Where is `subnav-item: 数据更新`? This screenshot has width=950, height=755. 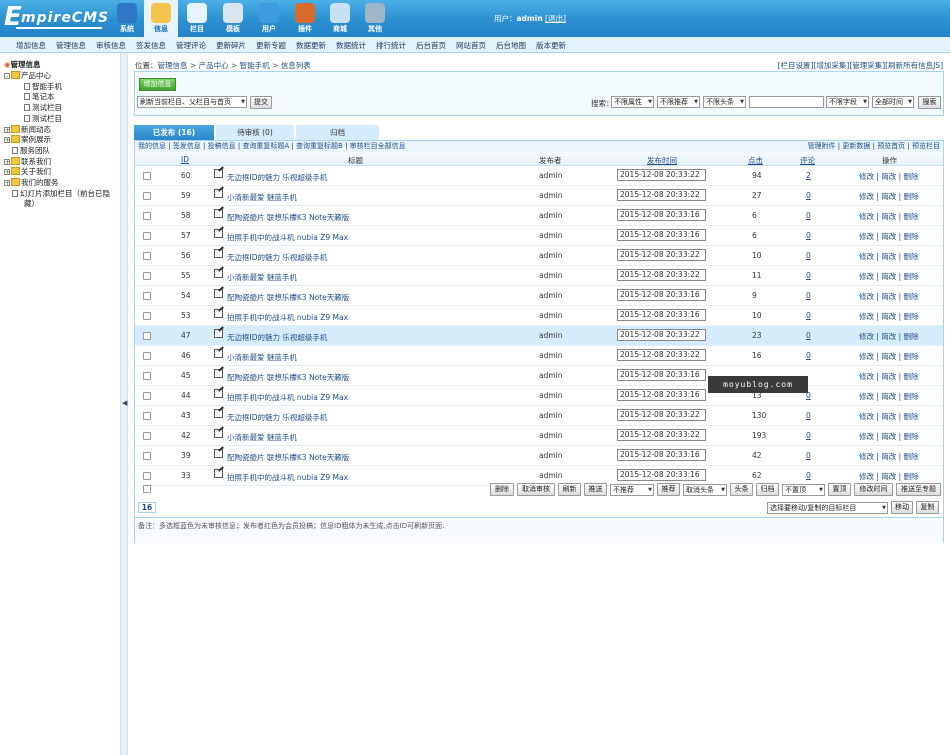 subnav-item: 数据更新 is located at coordinates (311, 45).